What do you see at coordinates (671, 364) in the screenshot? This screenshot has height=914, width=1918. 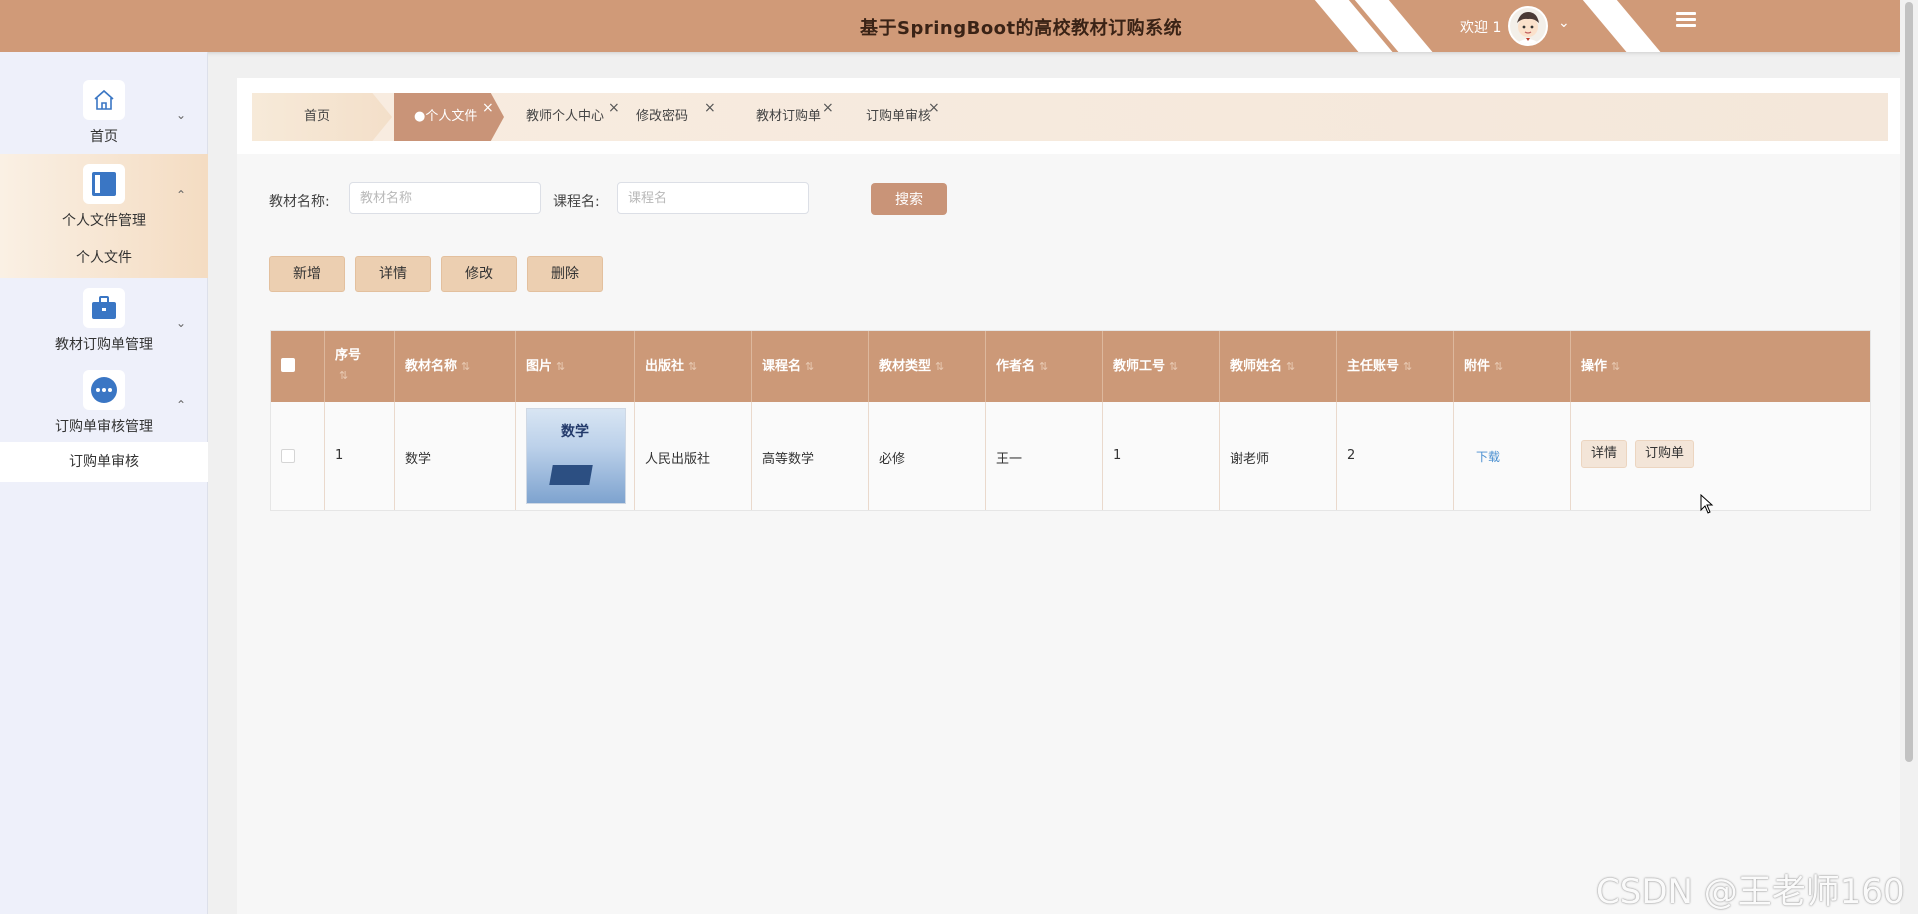 I see `column-header: 出版社 ⇅` at bounding box center [671, 364].